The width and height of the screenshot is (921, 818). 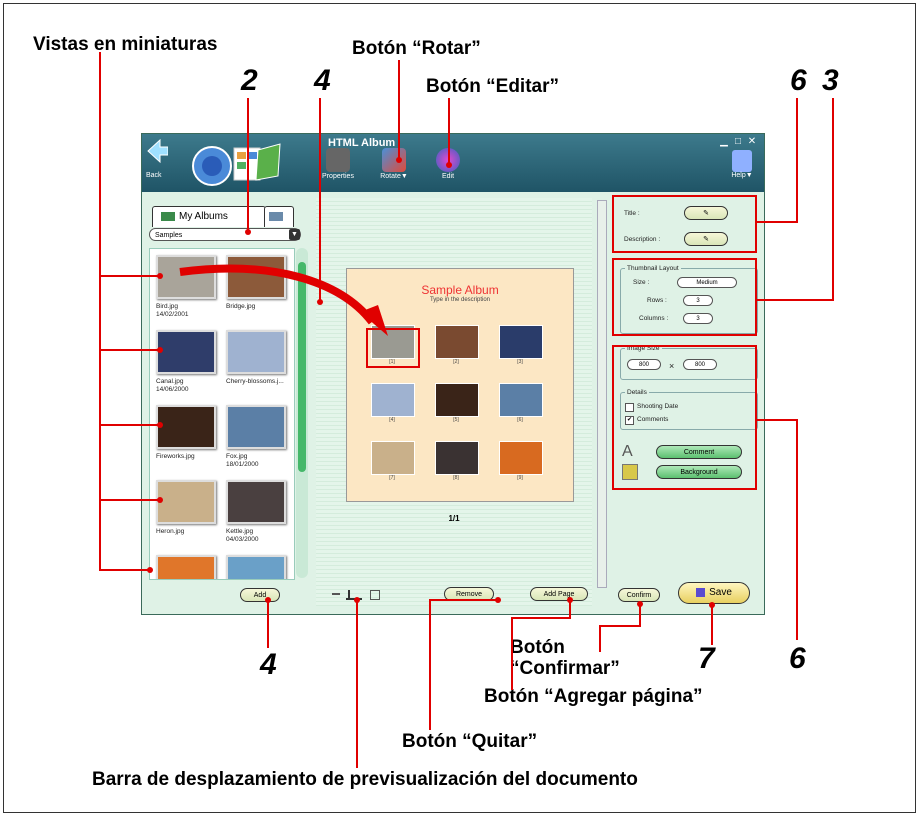 I want to click on thumbnail-date: 04/03/2000, so click(x=242, y=539).